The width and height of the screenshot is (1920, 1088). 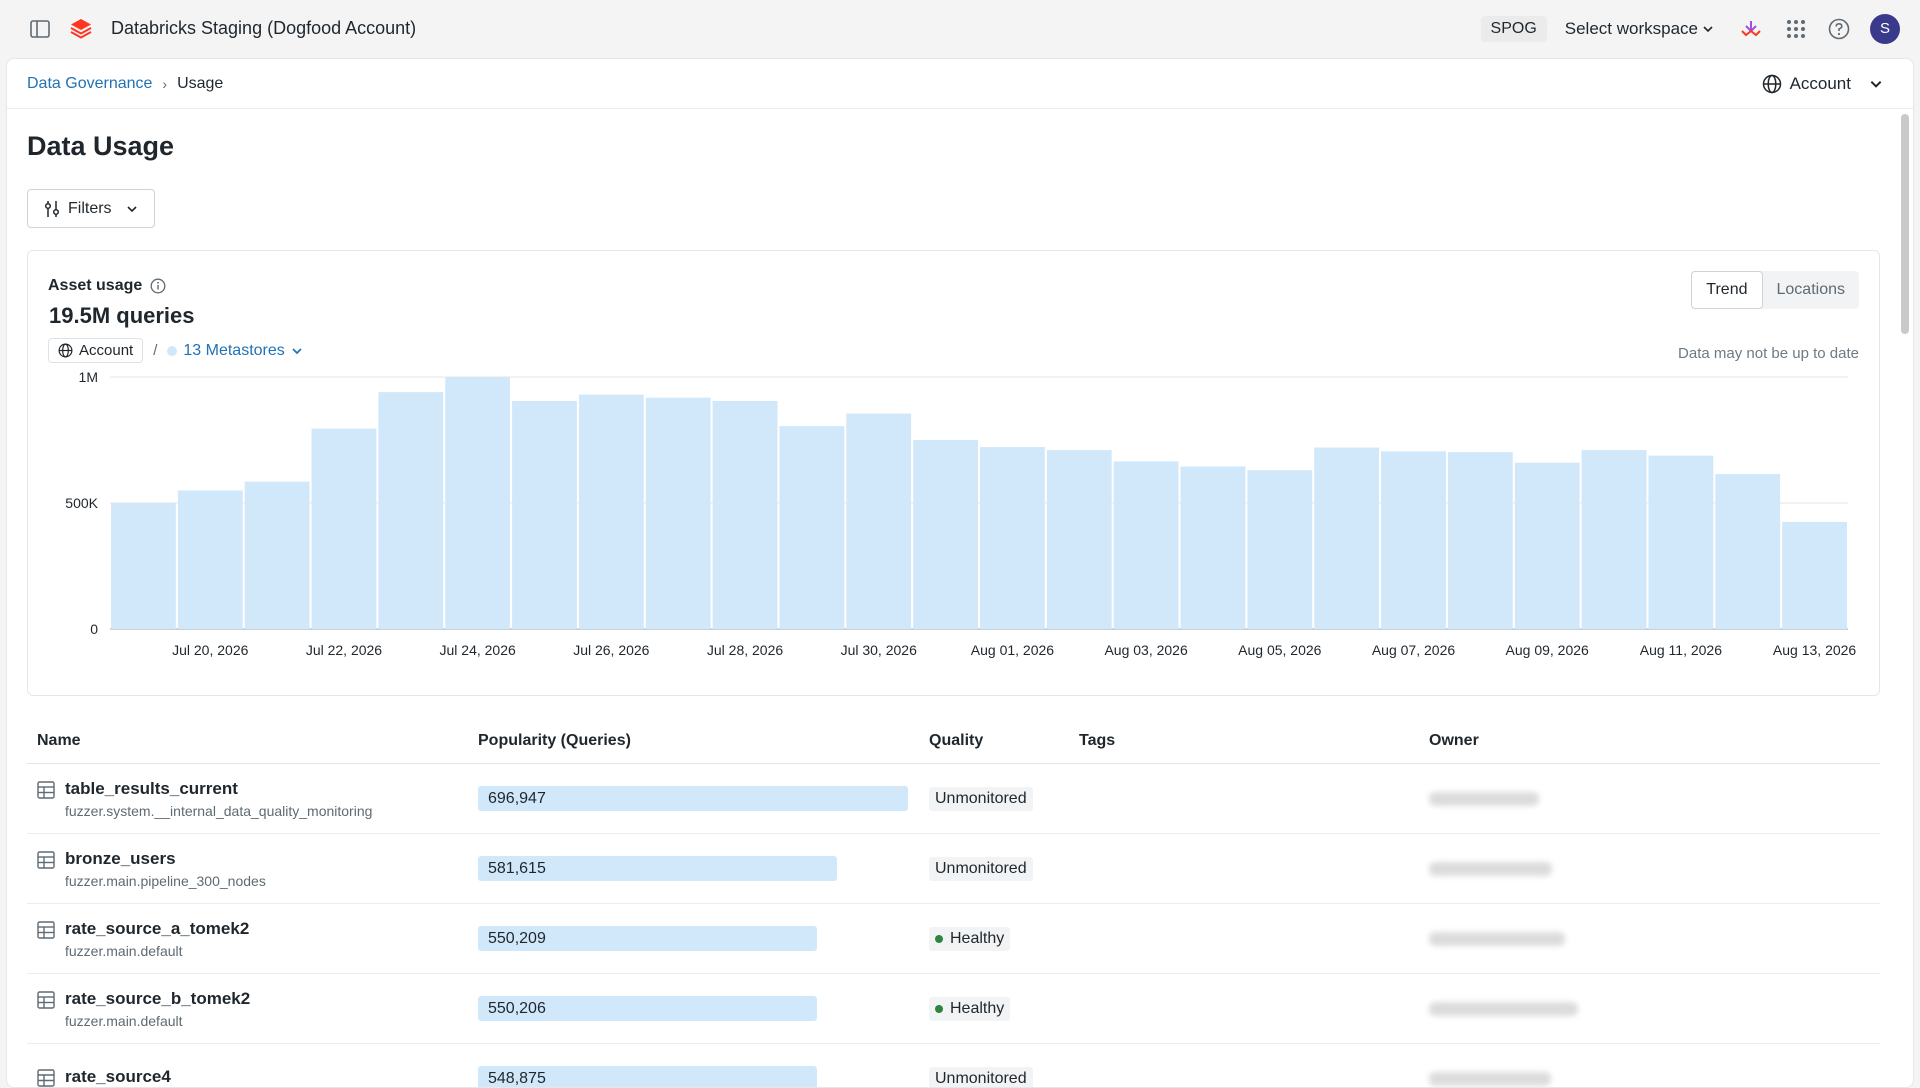 What do you see at coordinates (703, 1077) in the screenshot?
I see `popularity-cell: 548,875` at bounding box center [703, 1077].